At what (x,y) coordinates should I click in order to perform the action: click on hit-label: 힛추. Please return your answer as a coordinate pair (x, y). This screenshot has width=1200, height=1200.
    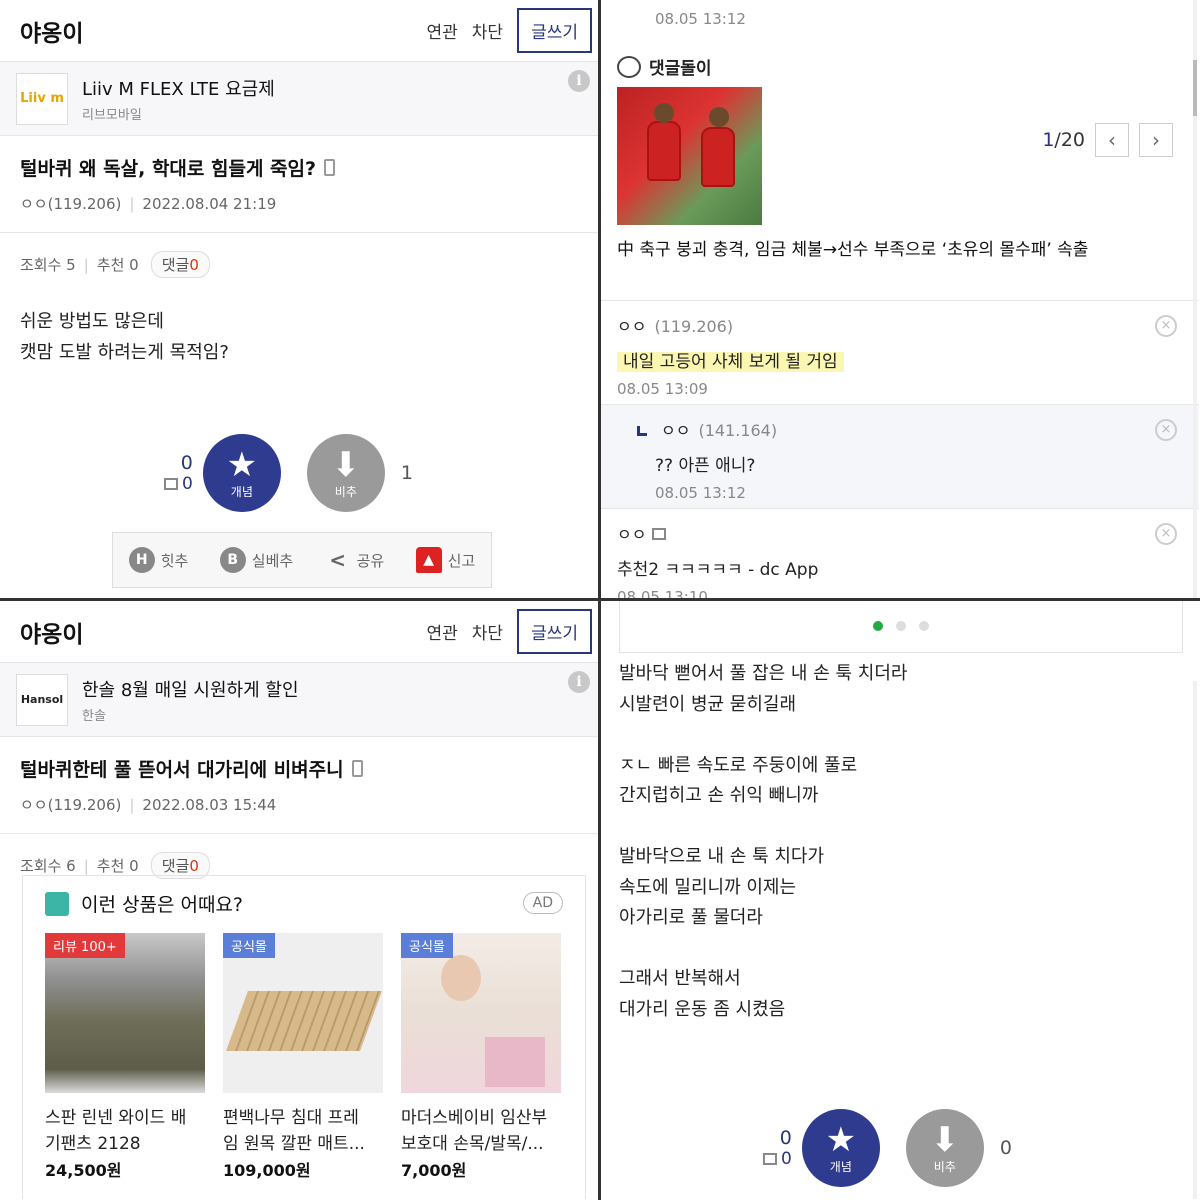
    Looking at the image, I should click on (174, 560).